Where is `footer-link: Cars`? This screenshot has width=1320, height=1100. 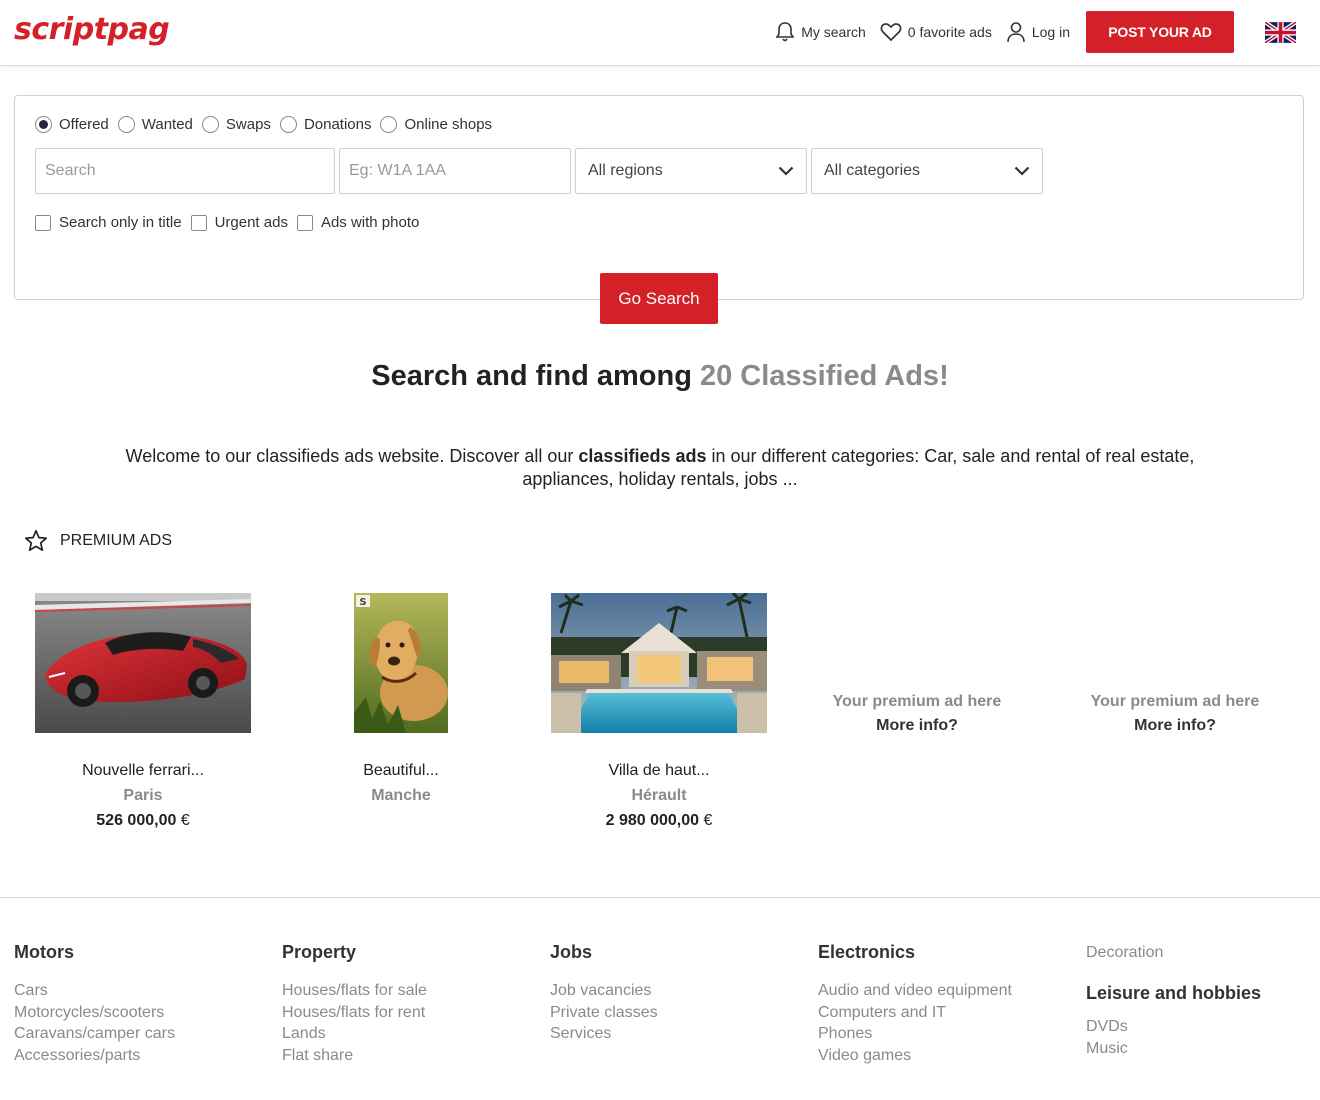 footer-link: Cars is located at coordinates (94, 991).